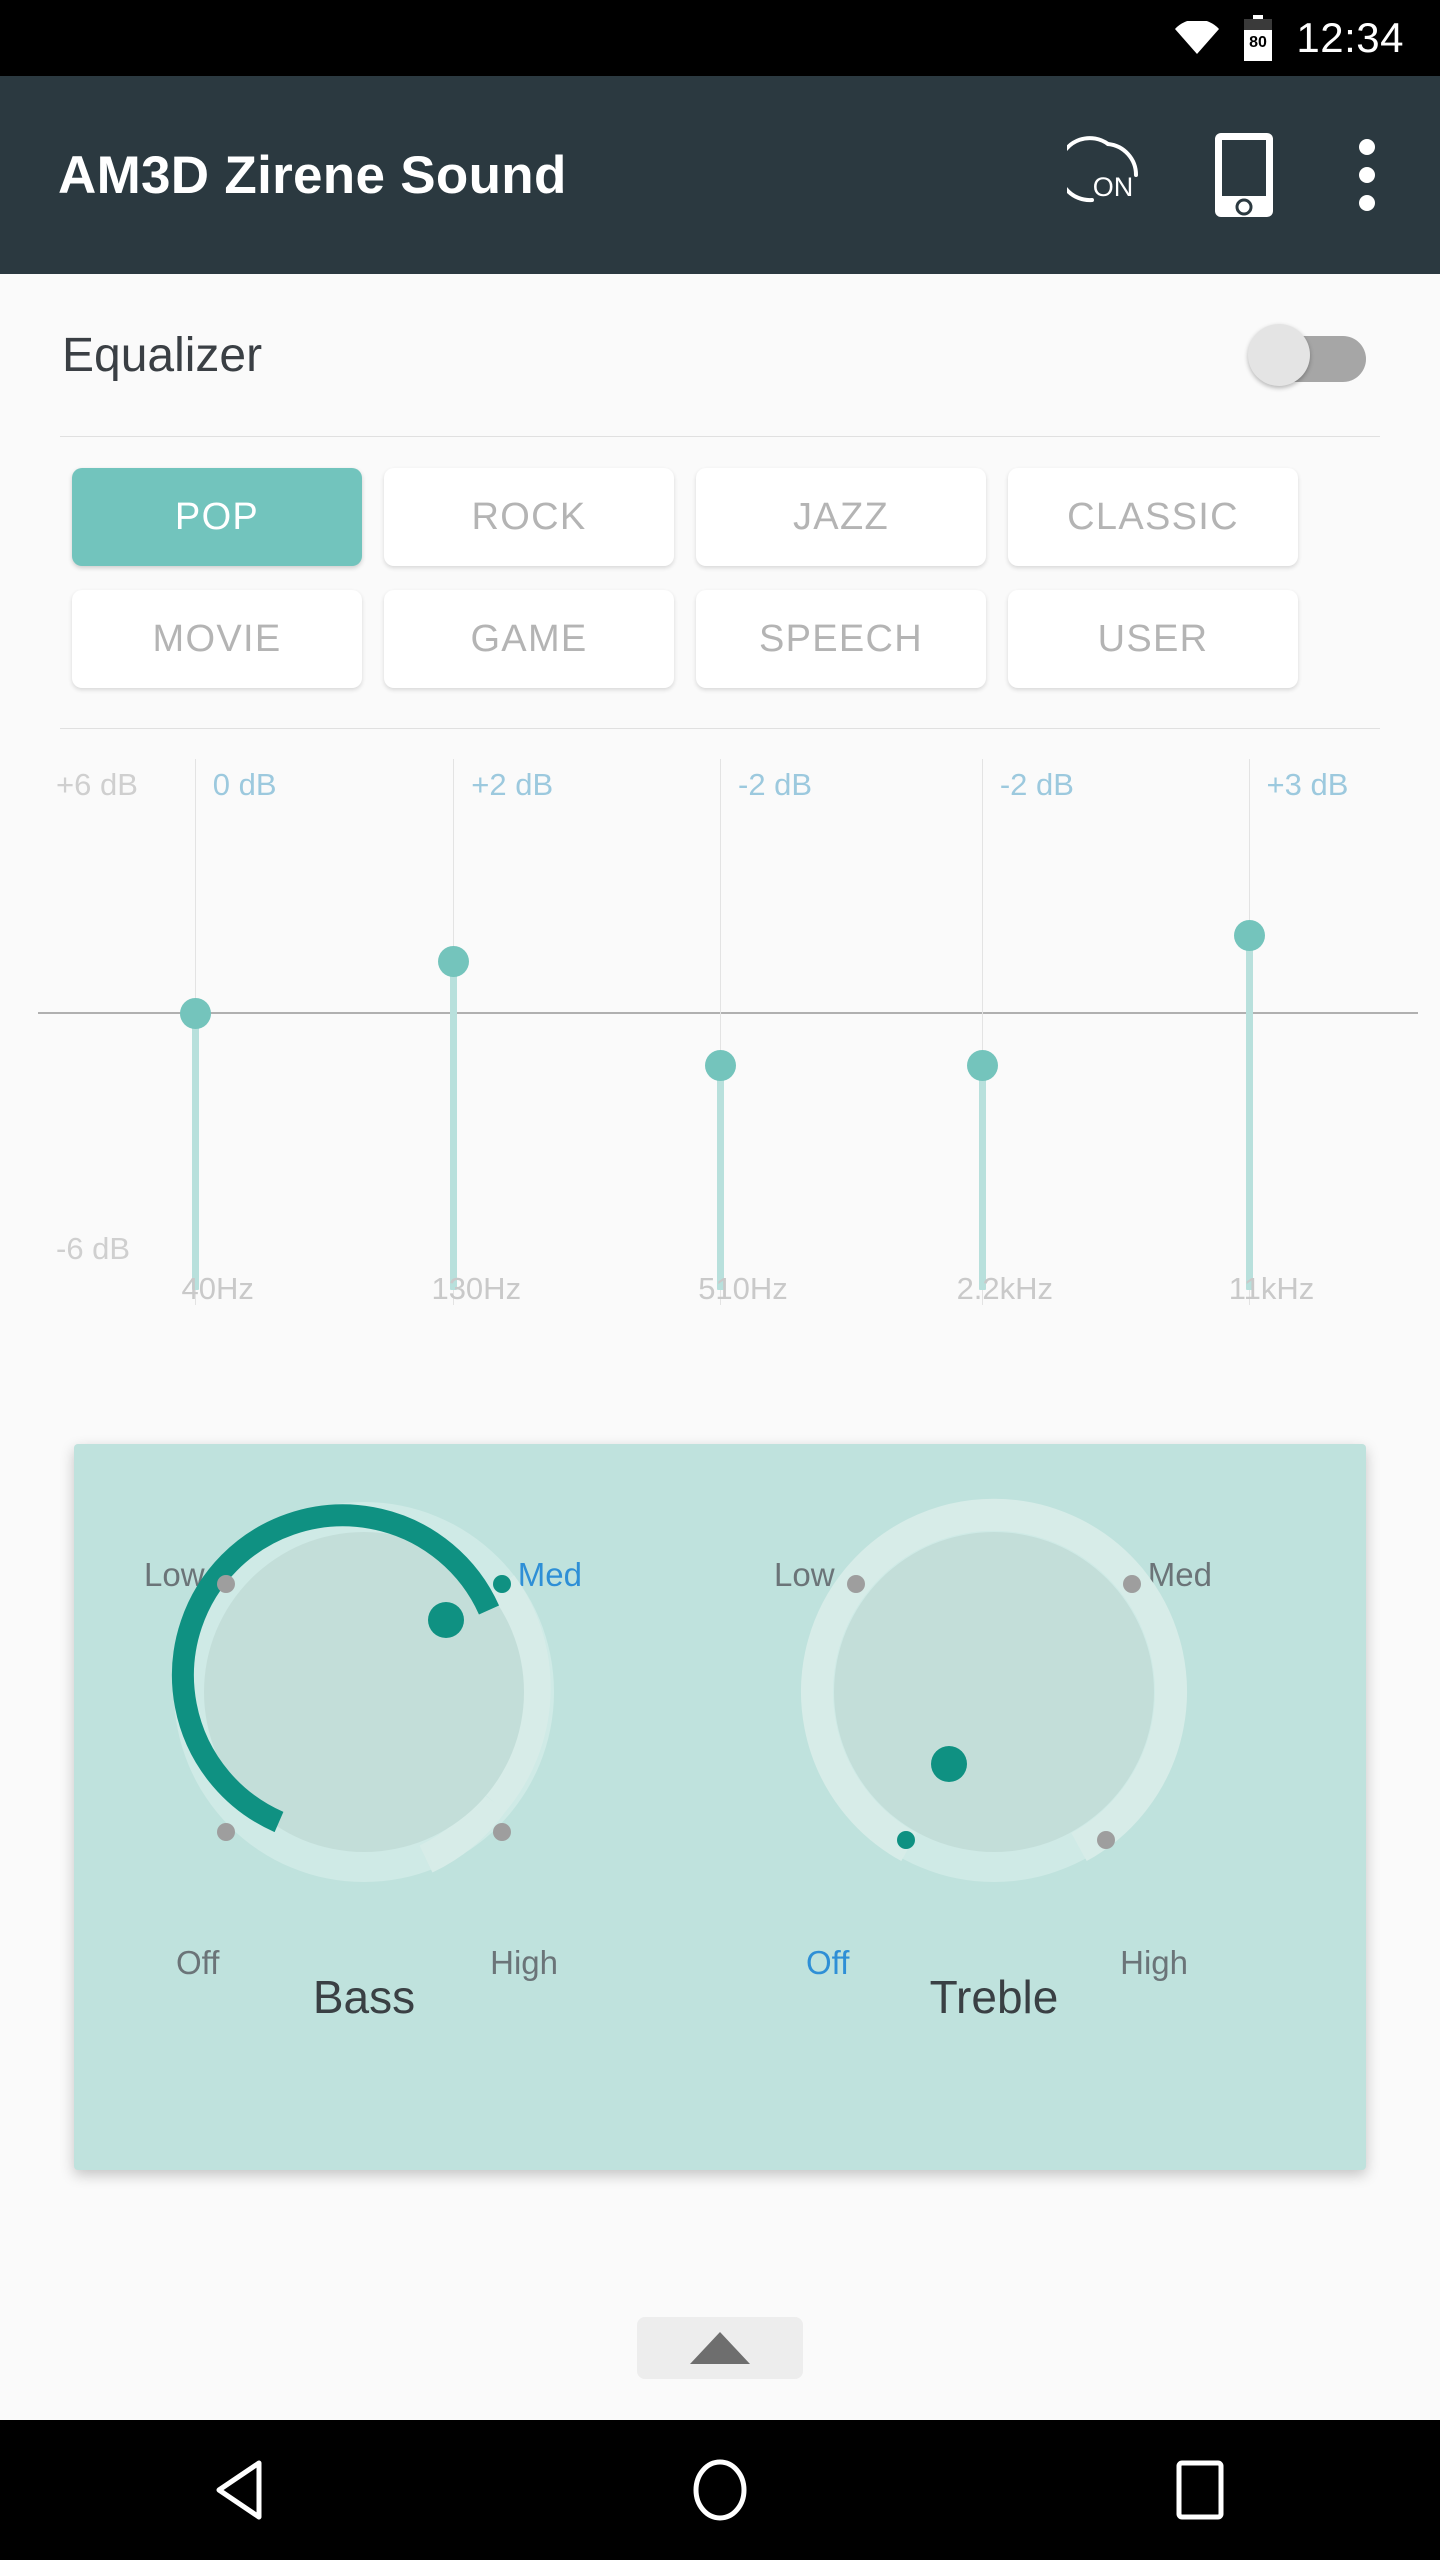 The width and height of the screenshot is (1440, 2560). I want to click on preset-label: MOVIE, so click(217, 638).